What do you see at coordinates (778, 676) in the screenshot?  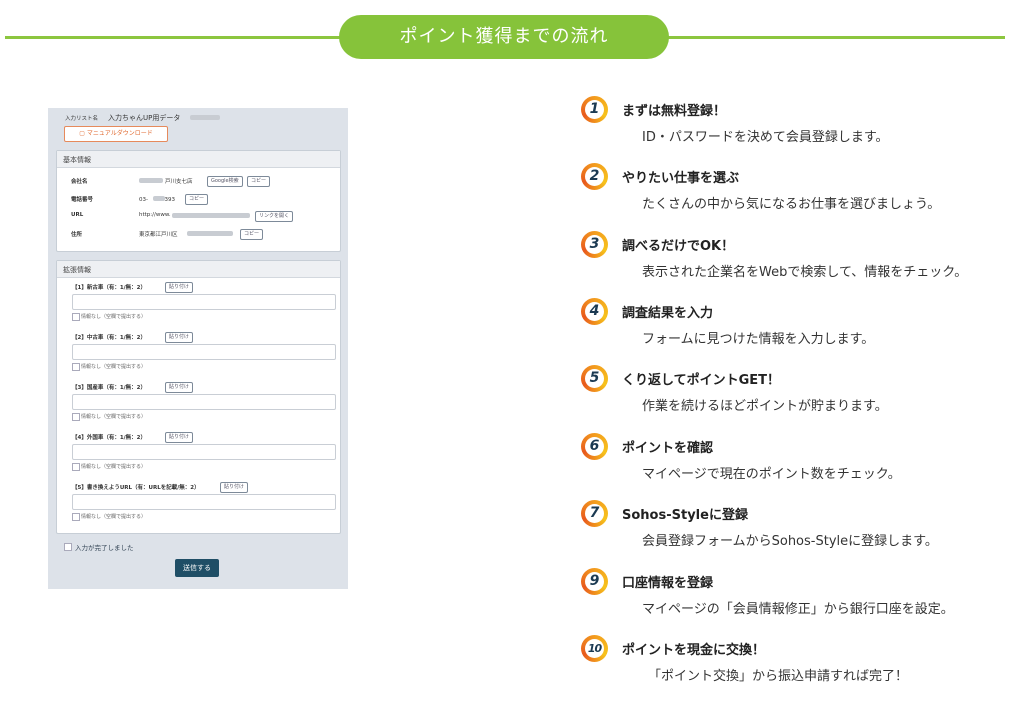 I see `step-description: 「ポイント交換」から振込申請すれば完了！` at bounding box center [778, 676].